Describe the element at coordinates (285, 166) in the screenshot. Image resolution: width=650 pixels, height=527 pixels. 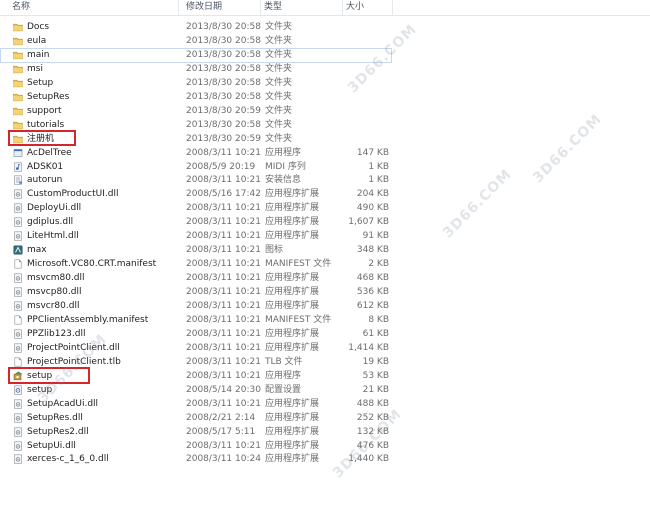
I see `file-type: MIDI 序列` at that location.